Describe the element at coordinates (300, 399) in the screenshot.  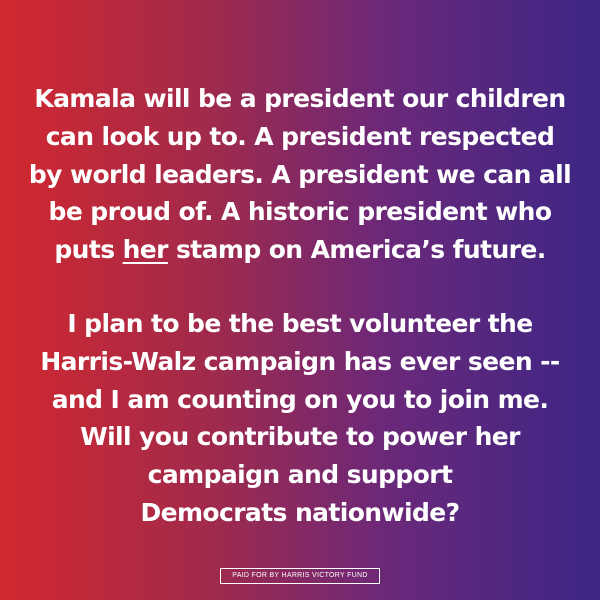
I see `message-line: and I am counting on you to join me.` at that location.